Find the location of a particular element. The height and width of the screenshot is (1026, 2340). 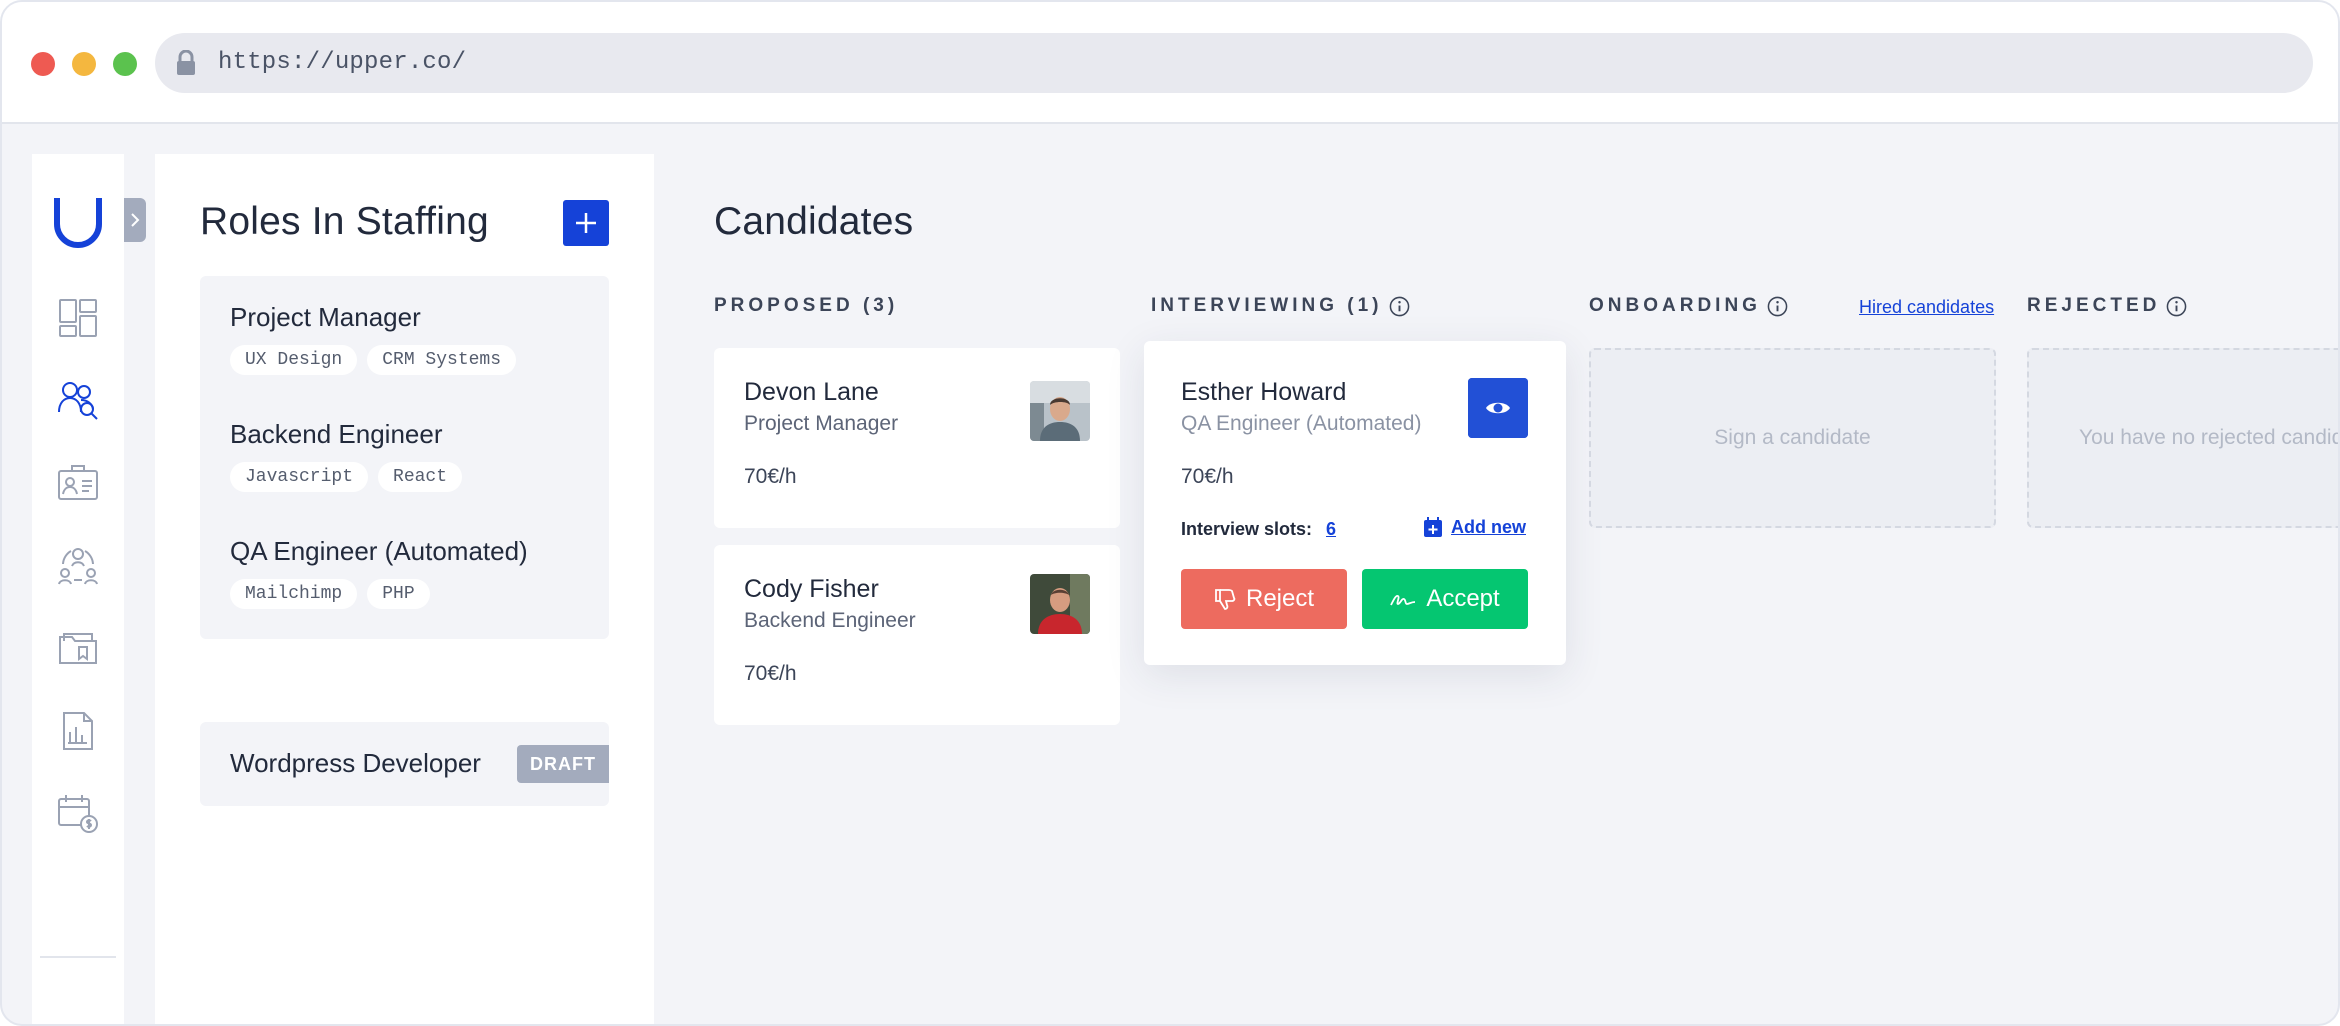

onboarding-dropzone: Sign a candidate is located at coordinates (1792, 438).